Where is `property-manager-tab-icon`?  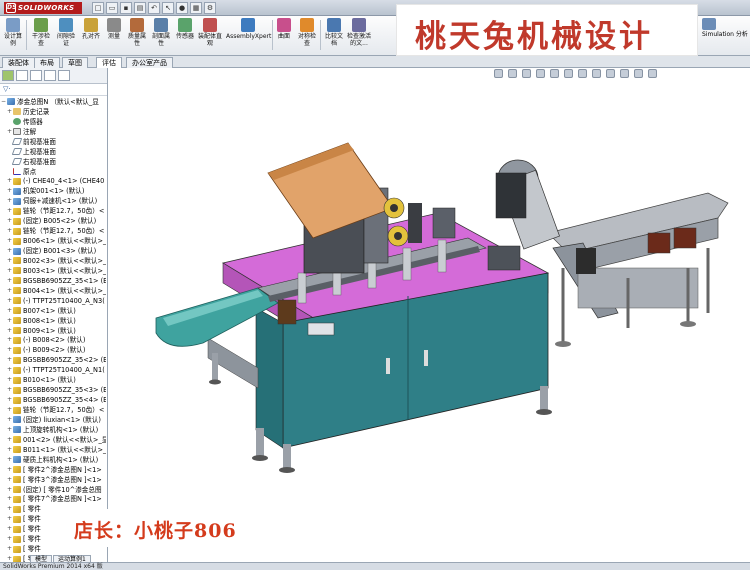
property-manager-tab-icon is located at coordinates (22, 75).